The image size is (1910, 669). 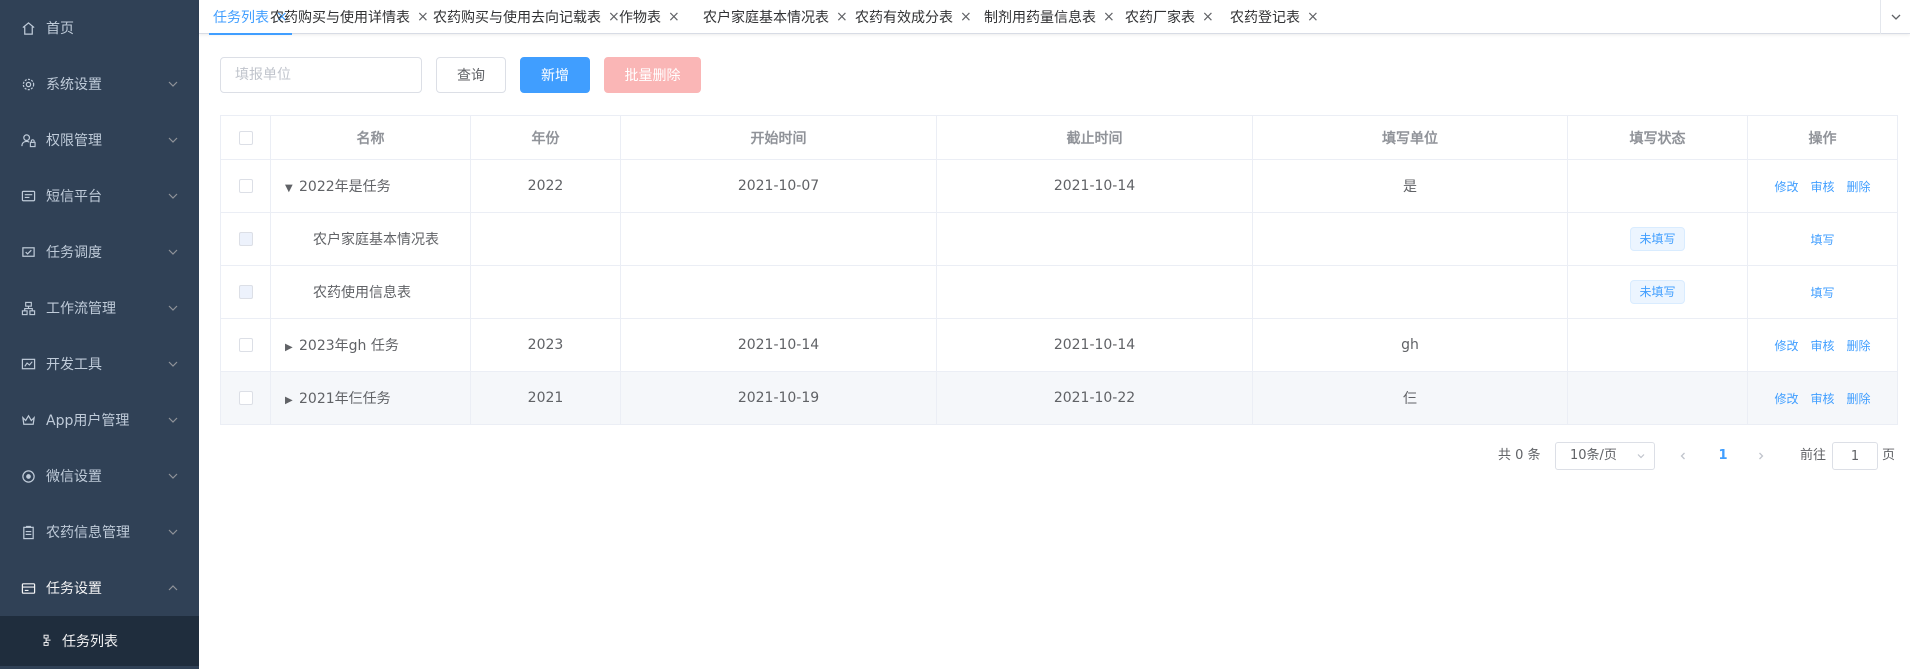 I want to click on pagination-total: 共 0 条, so click(x=1519, y=455).